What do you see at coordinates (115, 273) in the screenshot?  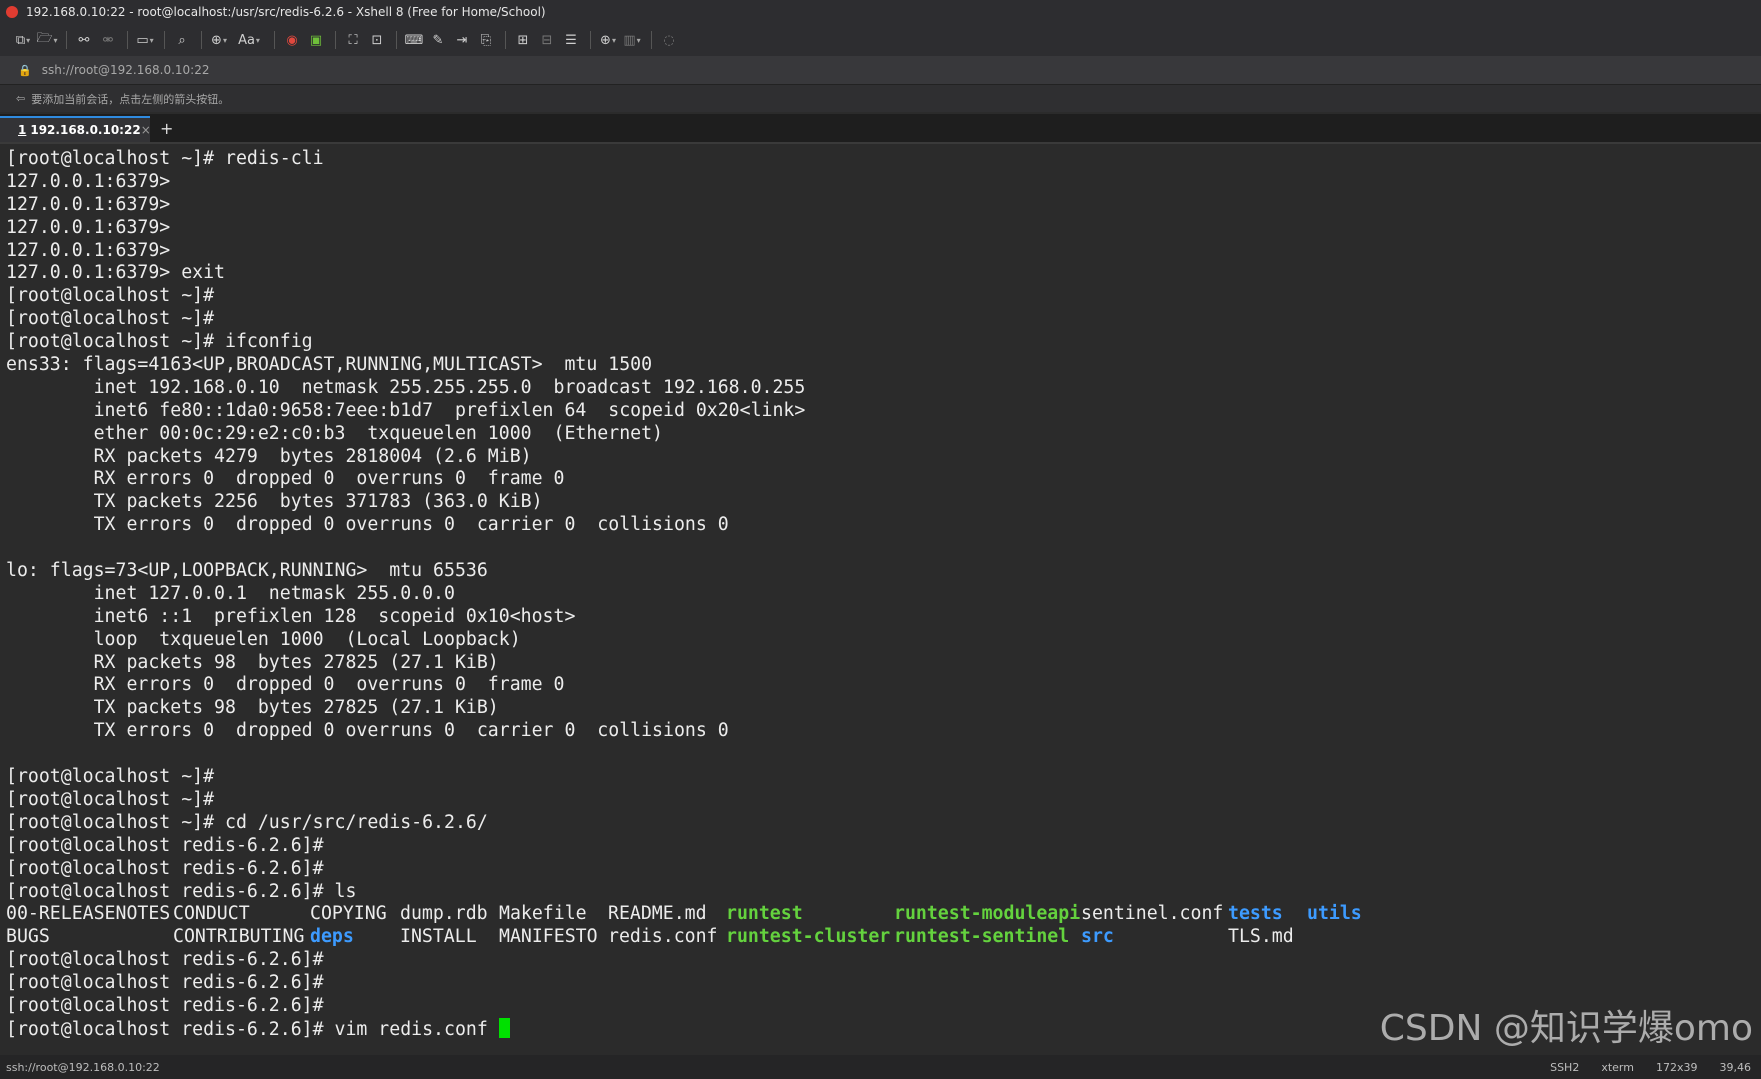 I see `terminal-line: 127.0.0.1:6379> exit` at bounding box center [115, 273].